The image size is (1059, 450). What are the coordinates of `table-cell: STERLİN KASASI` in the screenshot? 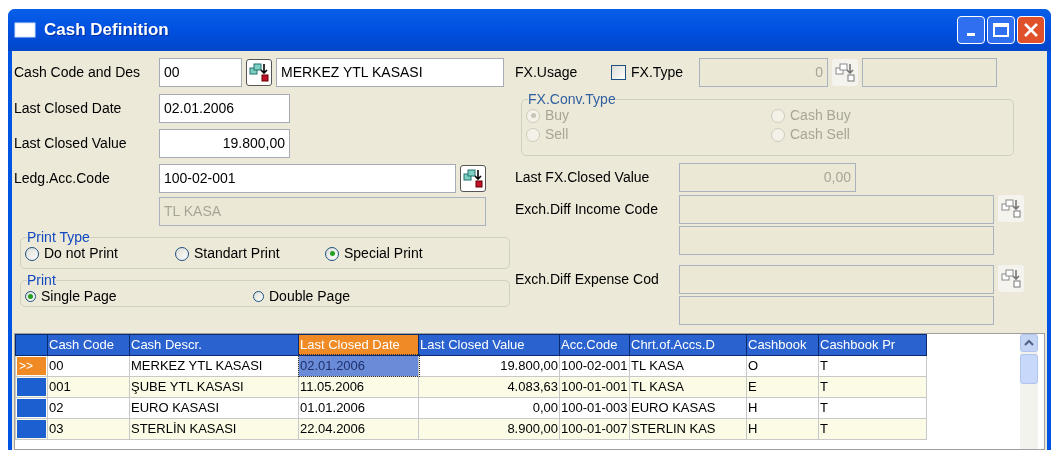 It's located at (214, 428).